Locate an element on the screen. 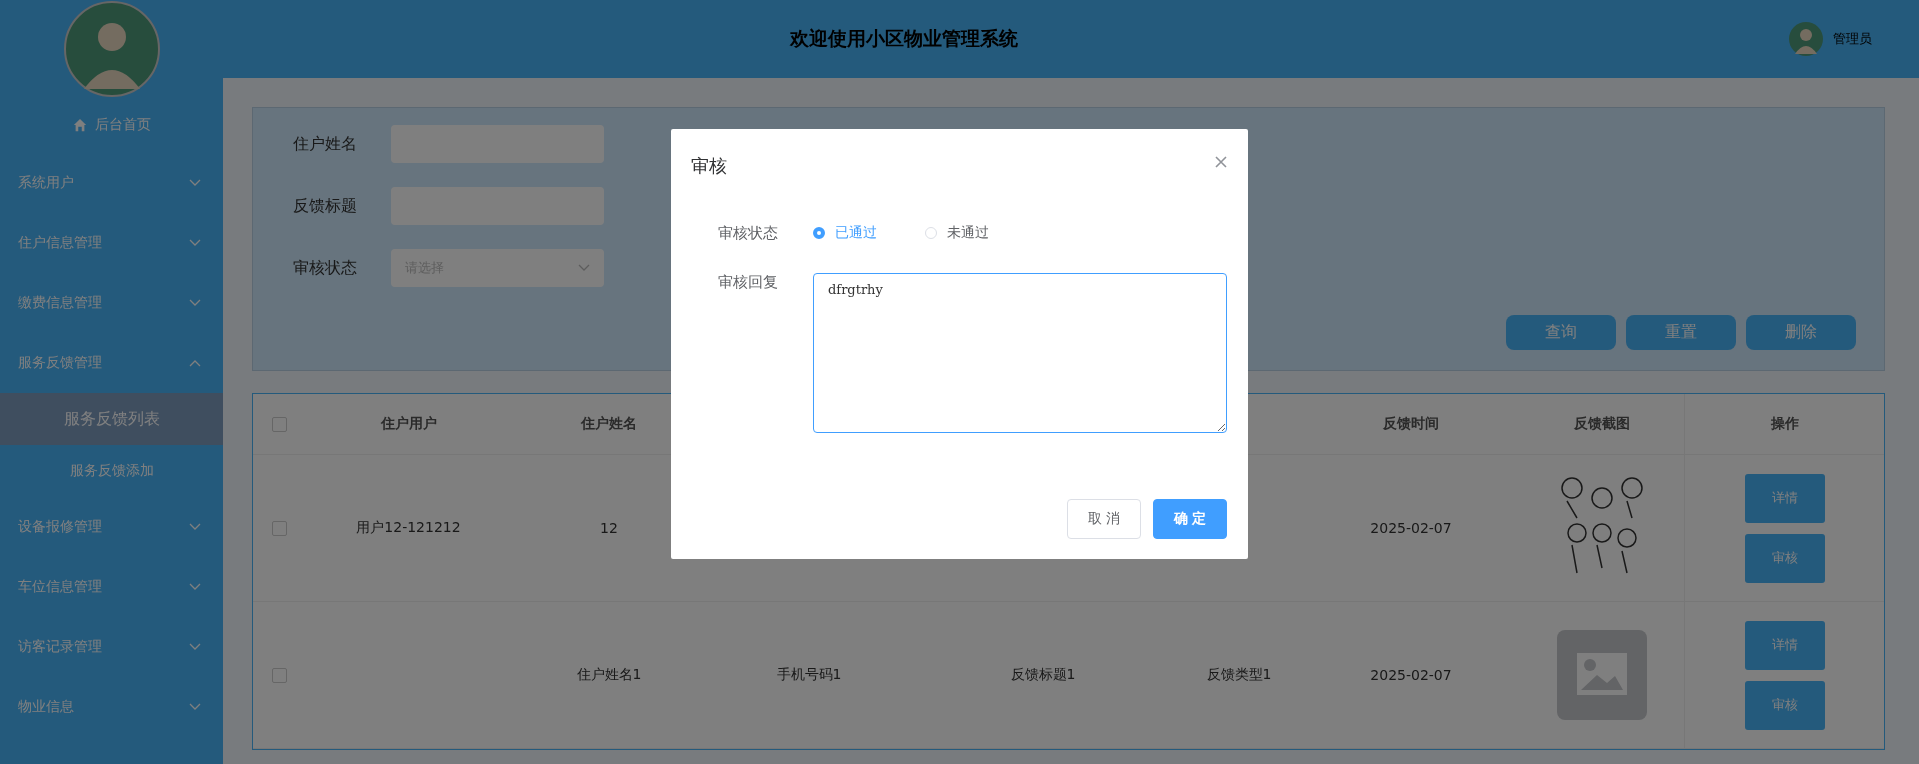 This screenshot has height=764, width=1919. submenu-item: 服务反馈列表 is located at coordinates (111, 419).